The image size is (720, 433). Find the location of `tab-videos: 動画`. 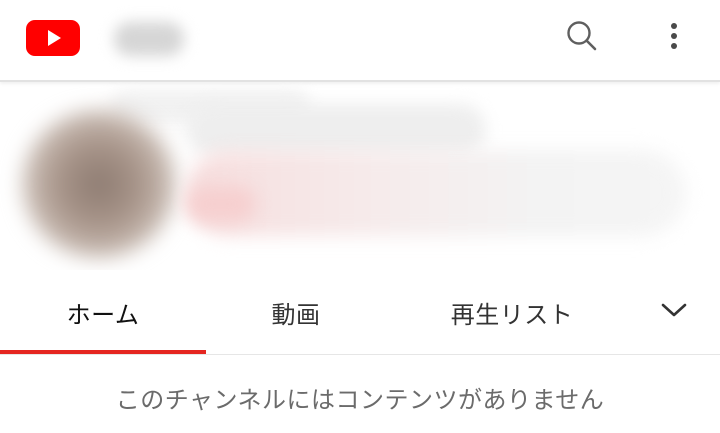

tab-videos: 動画 is located at coordinates (296, 312).